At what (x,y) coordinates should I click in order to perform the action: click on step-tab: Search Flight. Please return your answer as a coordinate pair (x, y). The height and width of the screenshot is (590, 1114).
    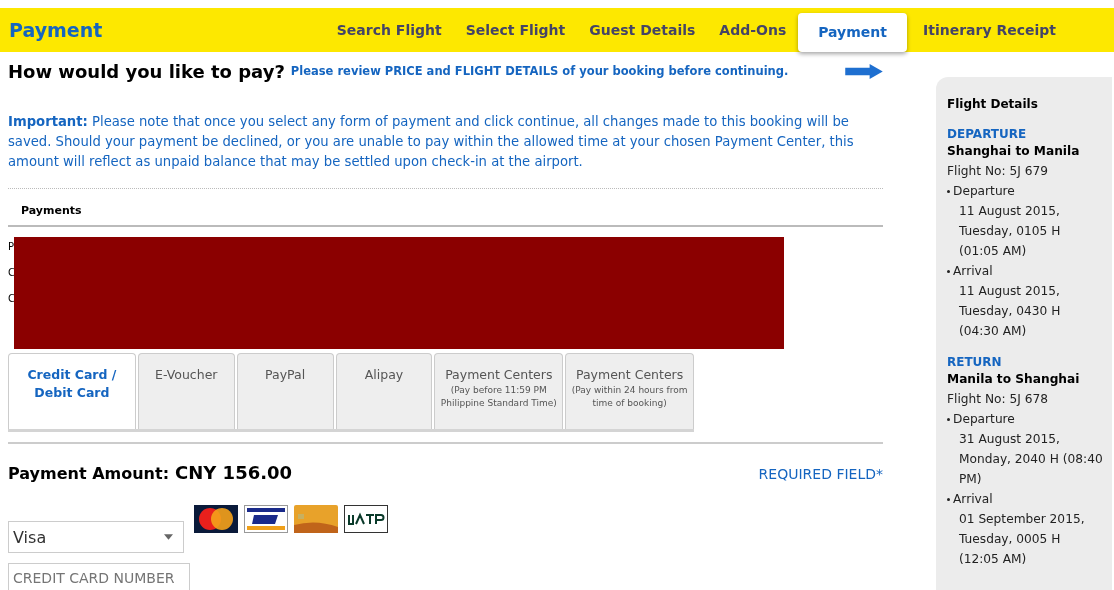
    Looking at the image, I should click on (389, 30).